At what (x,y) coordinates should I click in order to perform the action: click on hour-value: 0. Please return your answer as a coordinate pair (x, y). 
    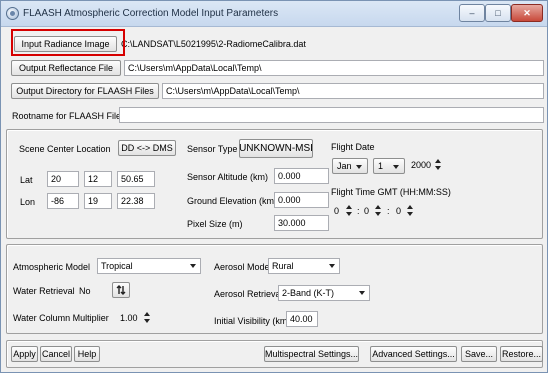
    Looking at the image, I should click on (336, 211).